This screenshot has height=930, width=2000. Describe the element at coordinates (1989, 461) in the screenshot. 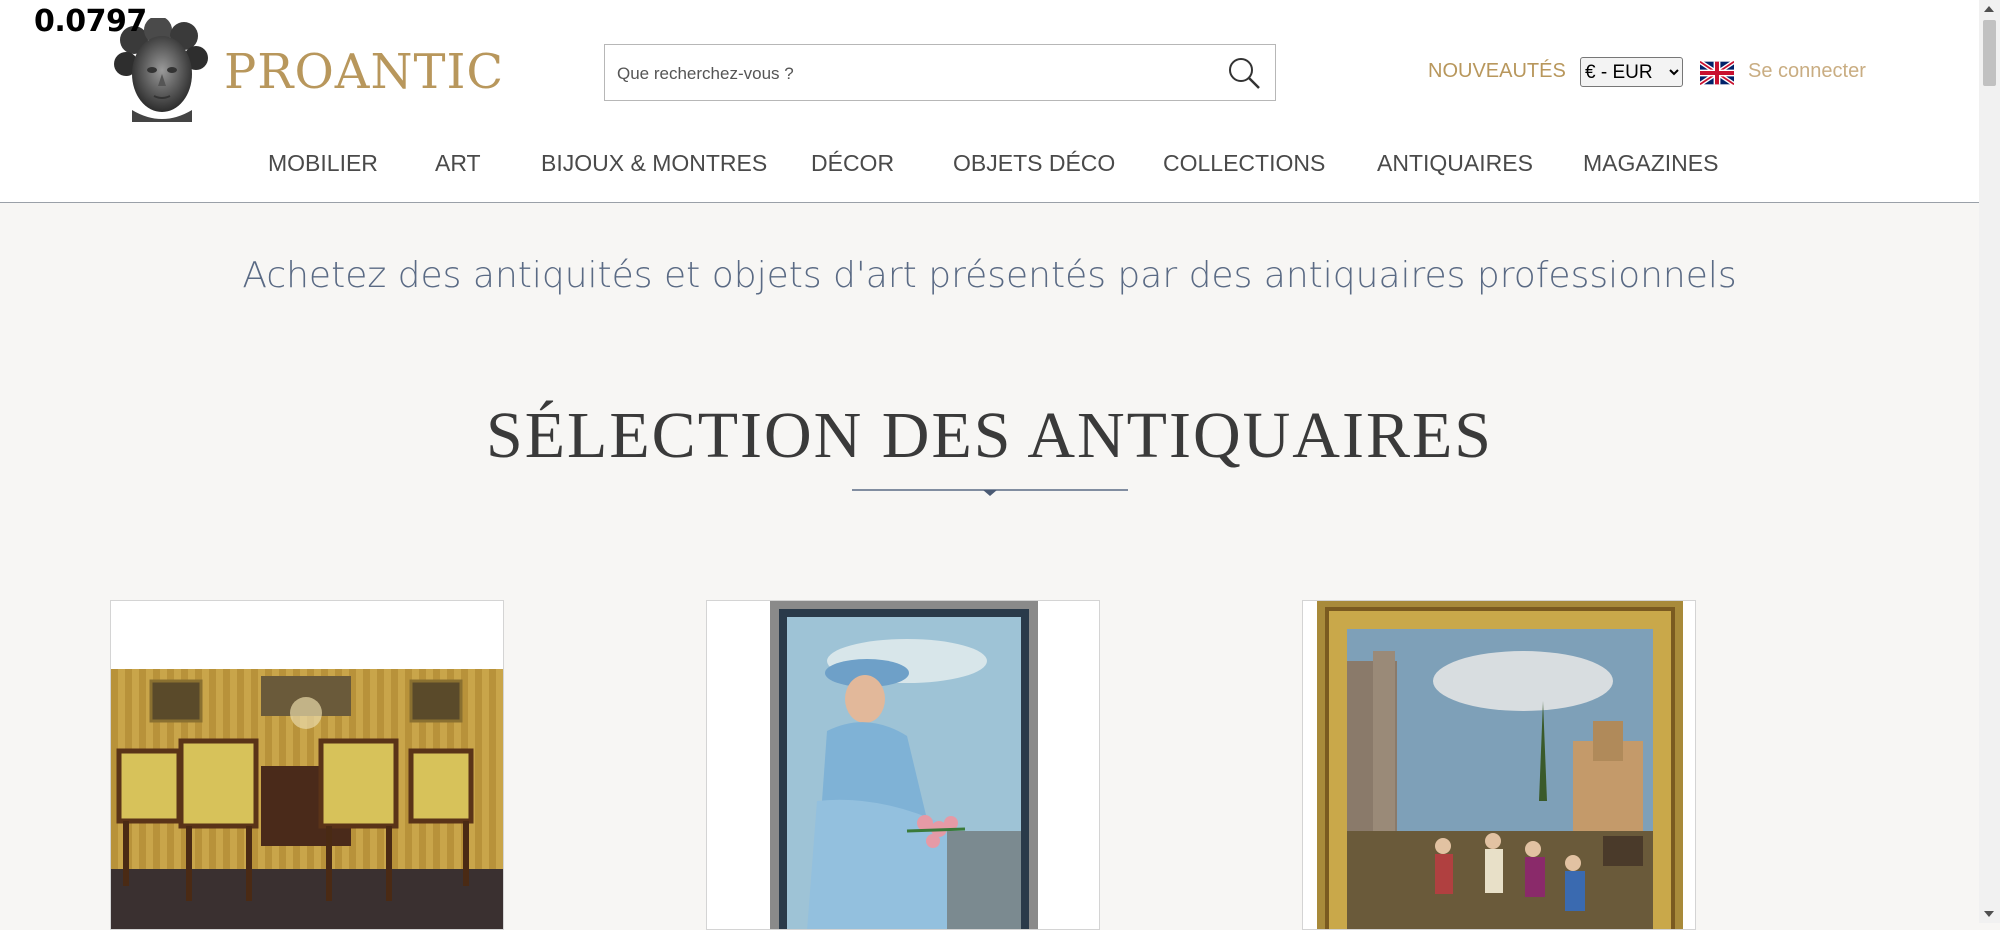

I see `vertical-scrollbar` at that location.